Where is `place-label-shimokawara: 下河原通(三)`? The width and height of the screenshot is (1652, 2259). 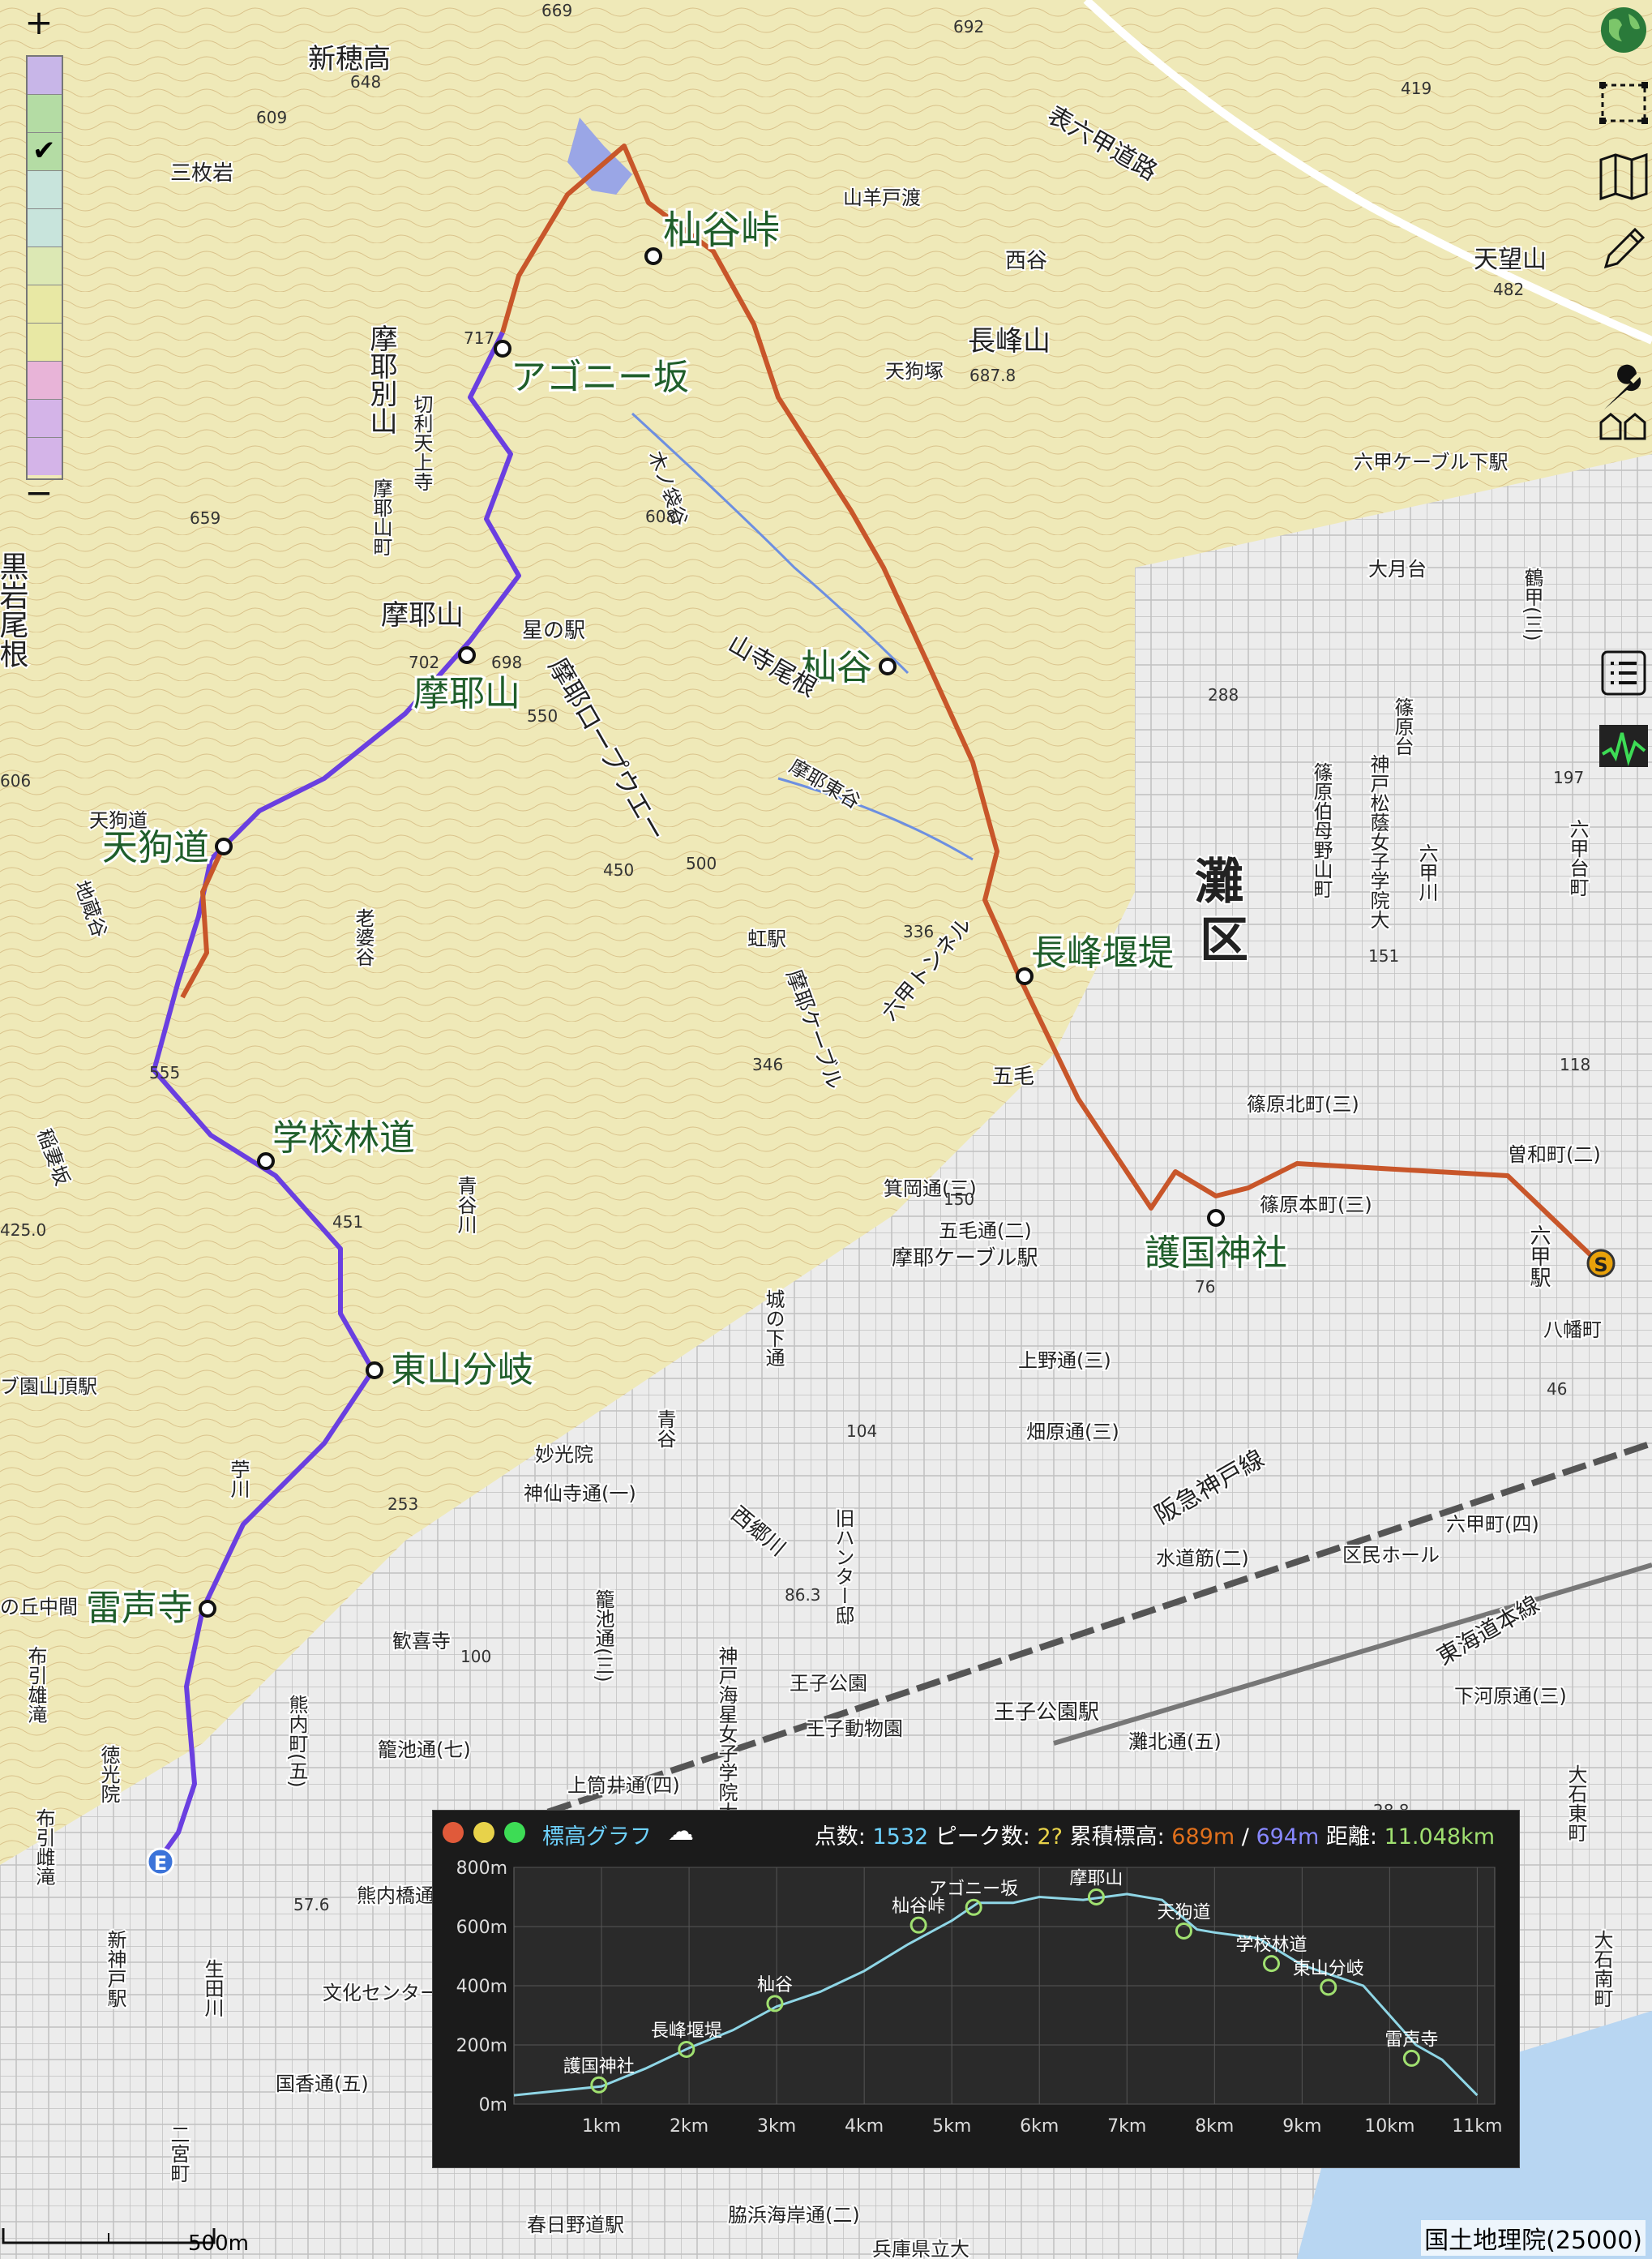
place-label-shimokawara: 下河原通(三) is located at coordinates (1511, 1696).